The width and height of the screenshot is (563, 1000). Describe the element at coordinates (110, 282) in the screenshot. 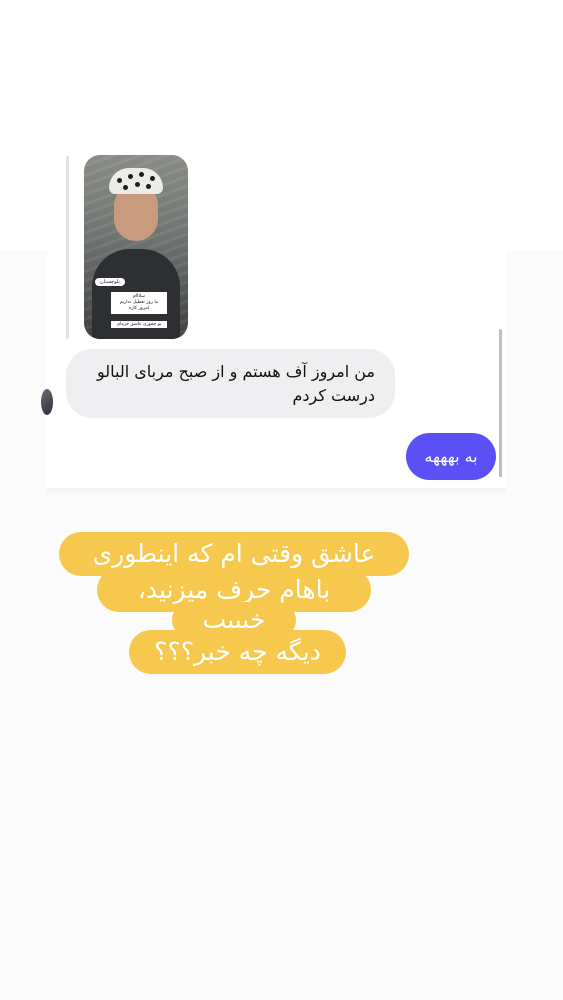

I see `location-sticker: بلوچستان` at that location.